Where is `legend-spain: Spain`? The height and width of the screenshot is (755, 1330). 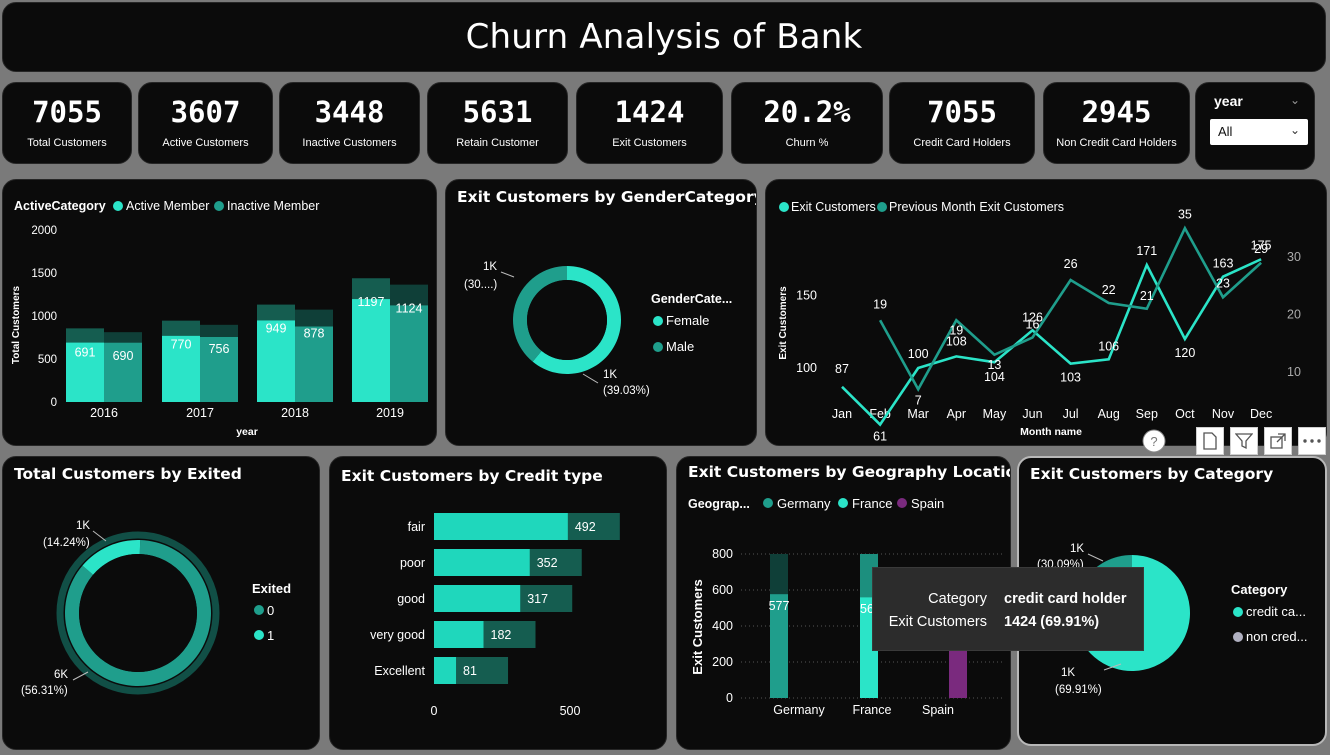 legend-spain: Spain is located at coordinates (927, 503).